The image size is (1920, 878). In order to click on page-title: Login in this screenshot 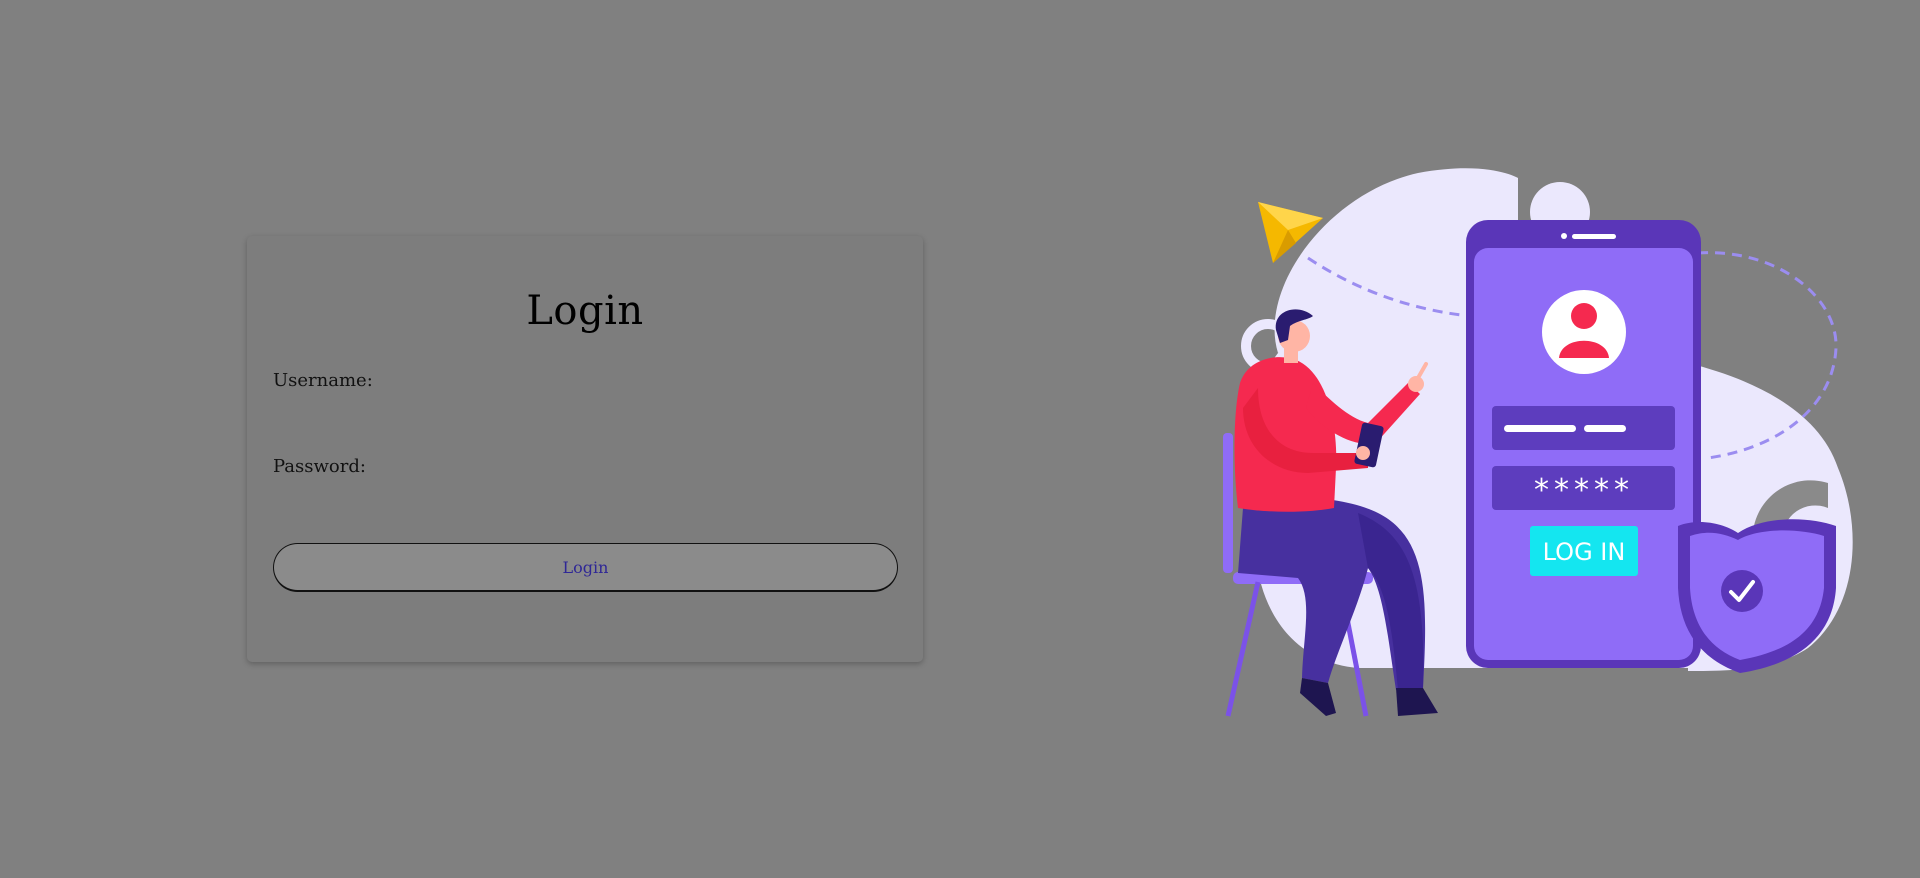, I will do `click(585, 311)`.